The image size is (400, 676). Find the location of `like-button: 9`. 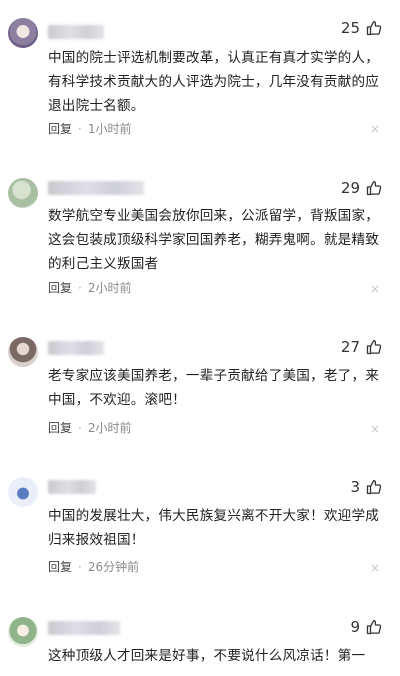

like-button: 9 is located at coordinates (366, 627).